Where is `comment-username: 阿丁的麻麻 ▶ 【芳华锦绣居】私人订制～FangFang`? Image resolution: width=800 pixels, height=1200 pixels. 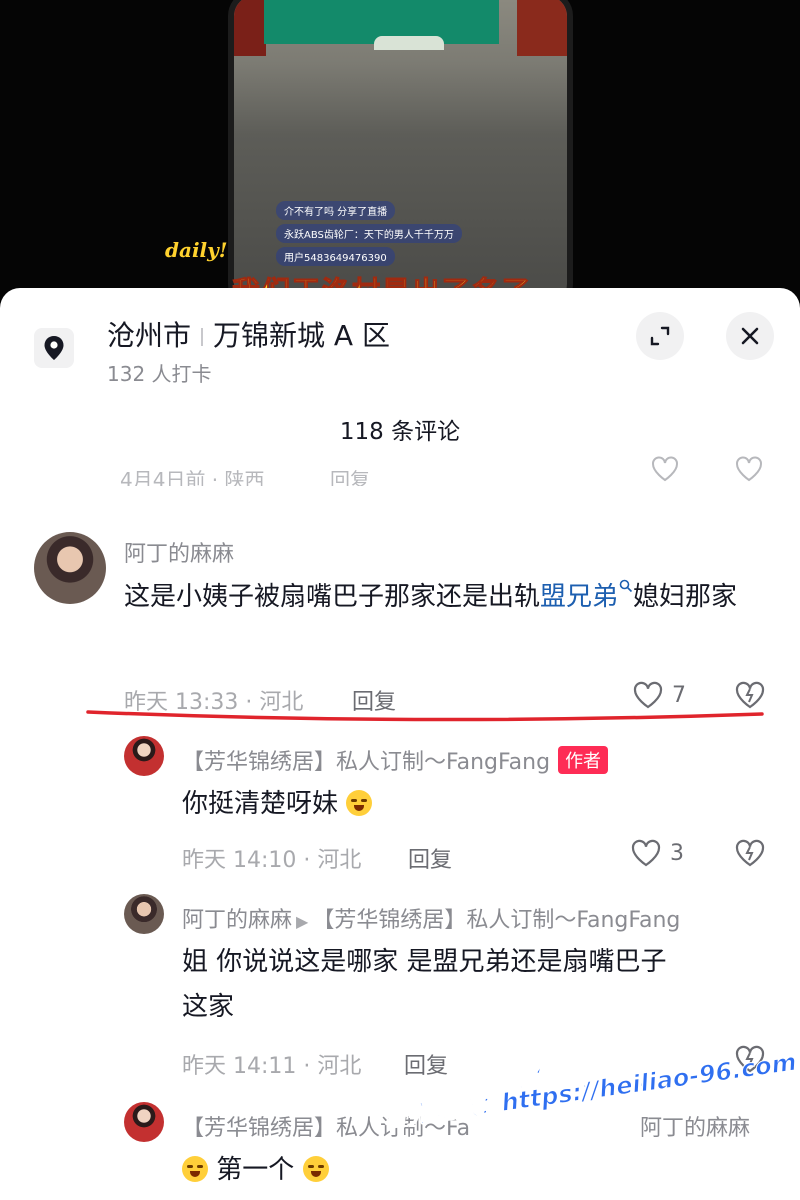
comment-username: 阿丁的麻麻 ▶ 【芳华锦绣居】私人订制～FangFang is located at coordinates (431, 918).